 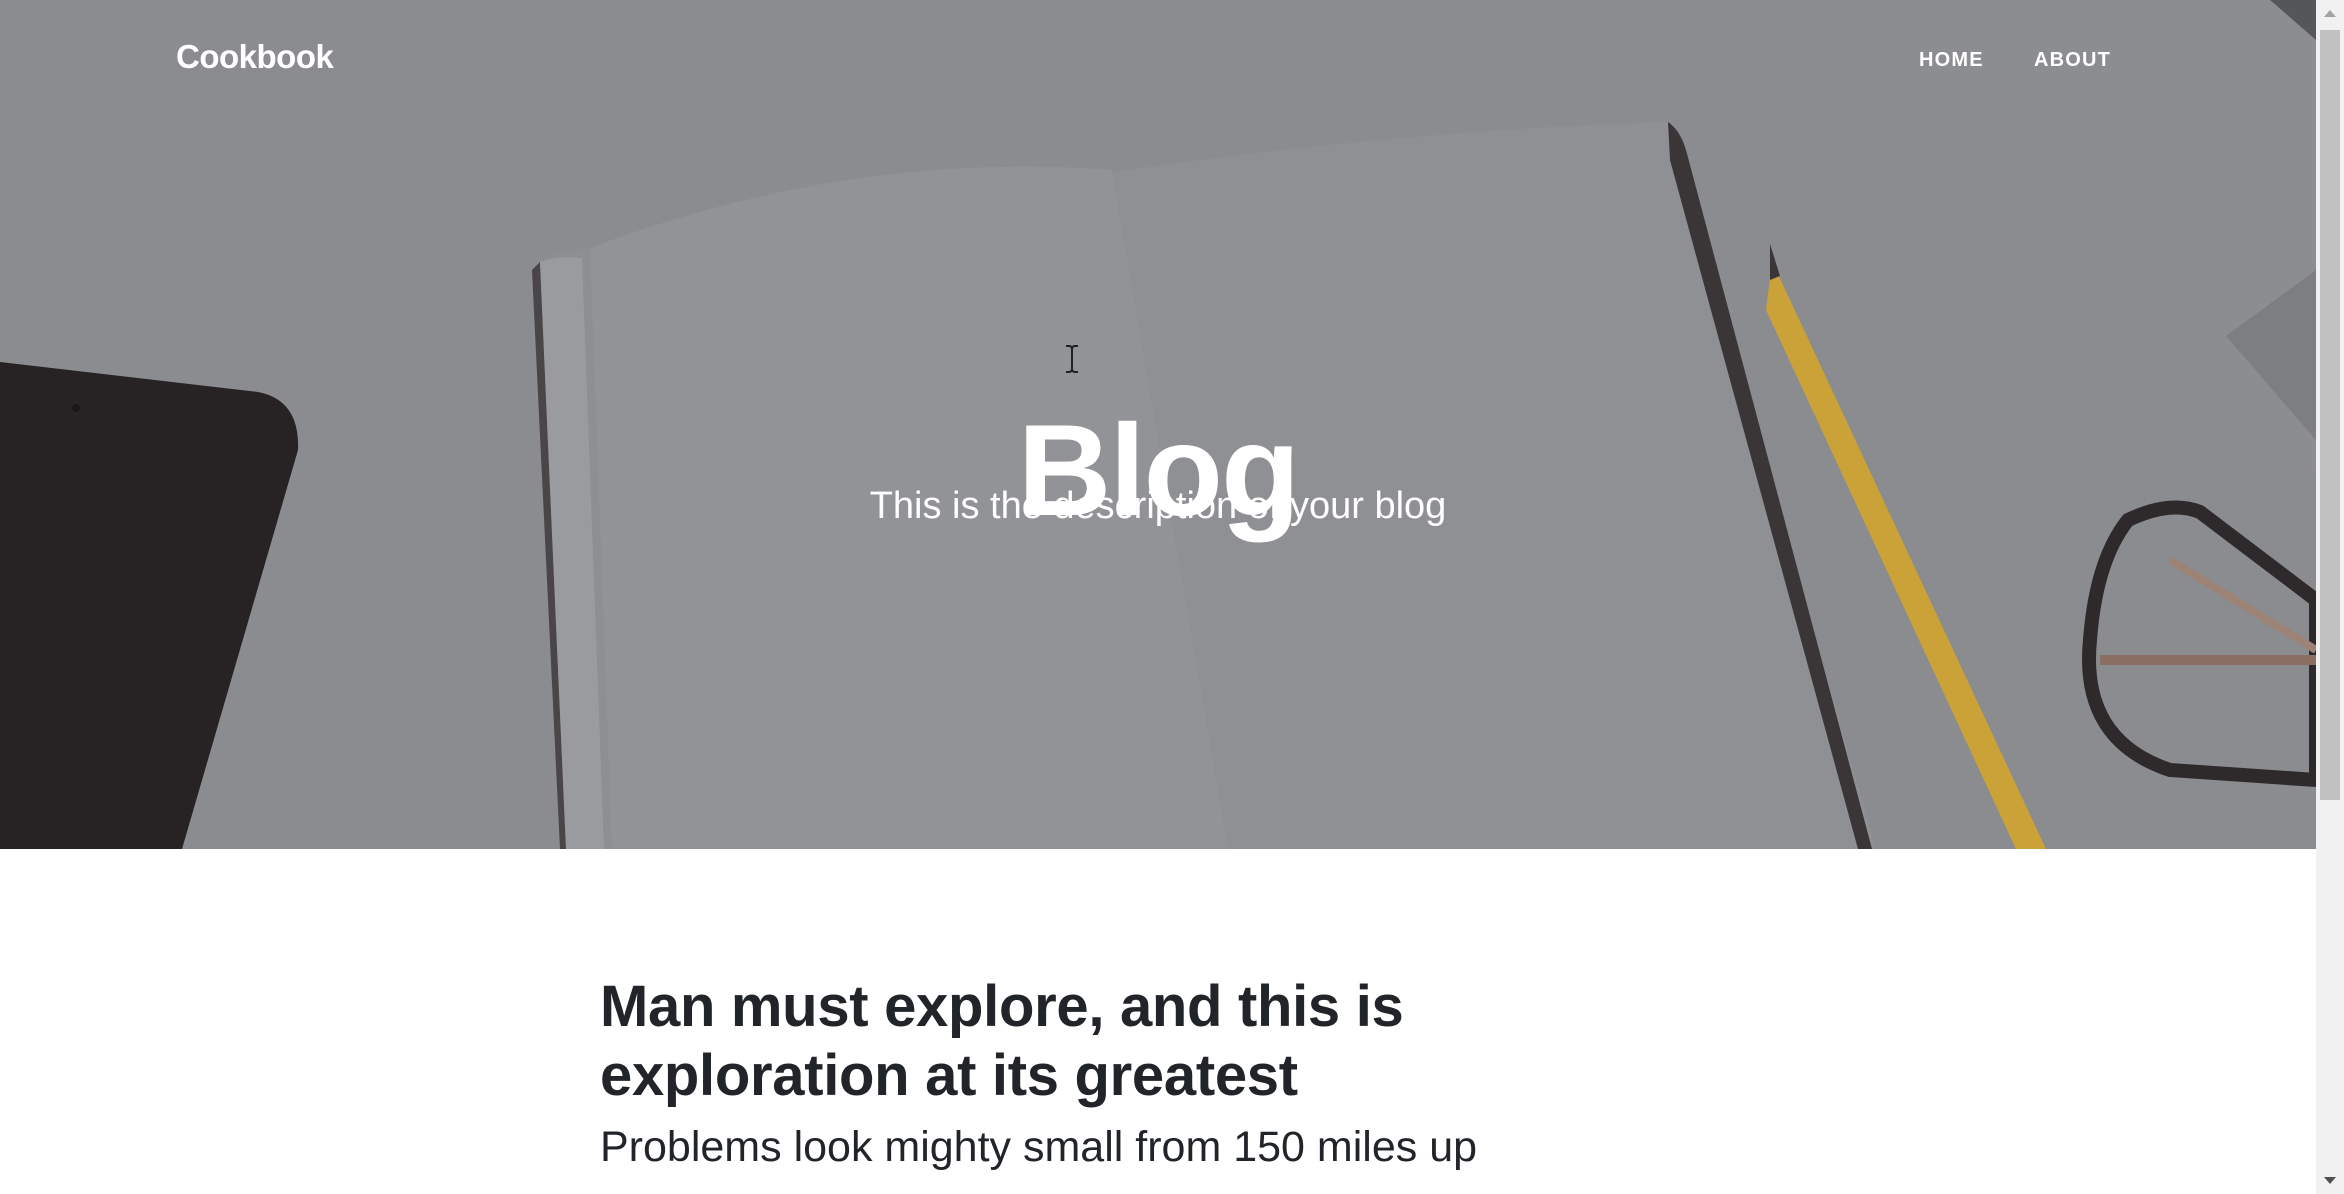 I want to click on vertical-scrollbar, so click(x=2330, y=597).